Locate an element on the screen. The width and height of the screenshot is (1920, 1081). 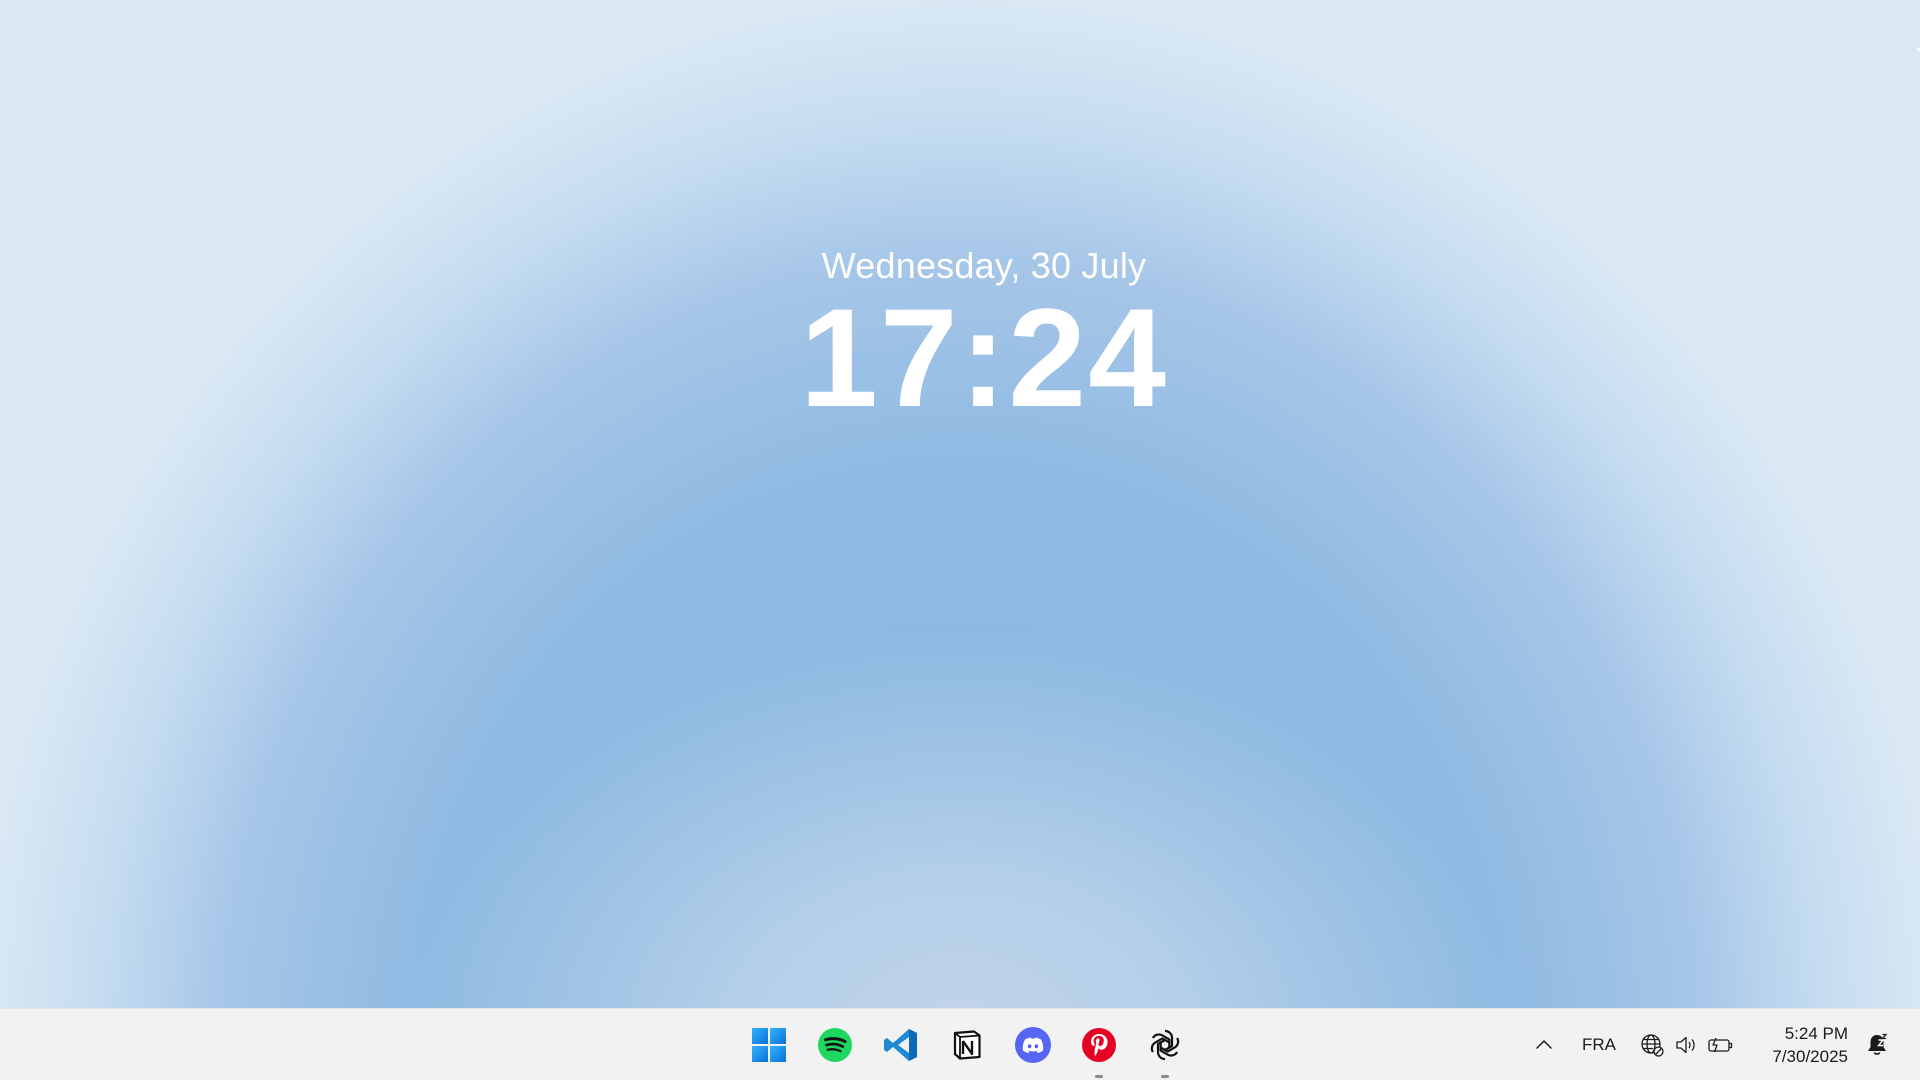
pinterest-icon is located at coordinates (1099, 1045).